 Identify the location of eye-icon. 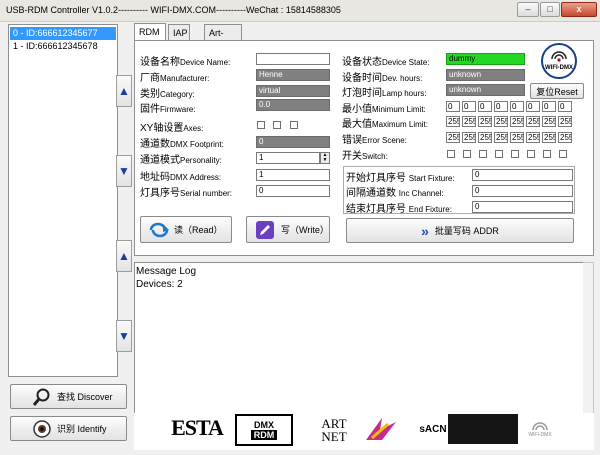
(42, 428).